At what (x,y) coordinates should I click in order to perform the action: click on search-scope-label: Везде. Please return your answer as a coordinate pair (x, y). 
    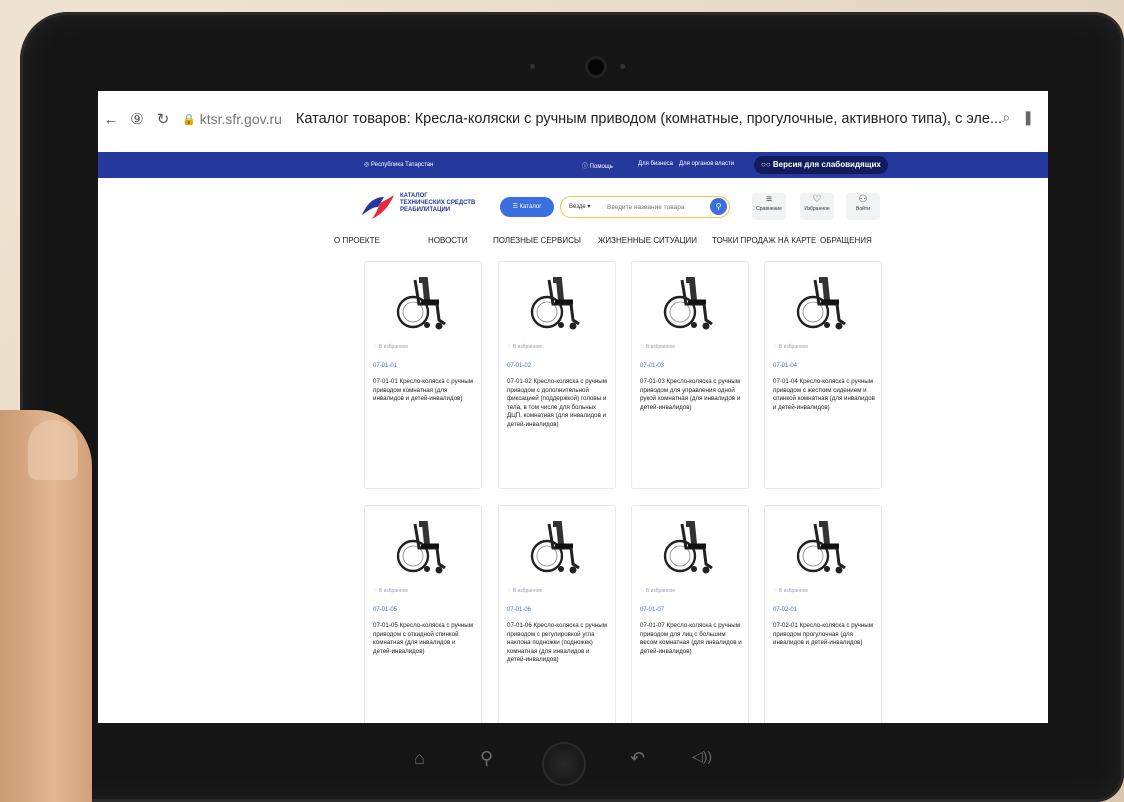
    Looking at the image, I should click on (577, 207).